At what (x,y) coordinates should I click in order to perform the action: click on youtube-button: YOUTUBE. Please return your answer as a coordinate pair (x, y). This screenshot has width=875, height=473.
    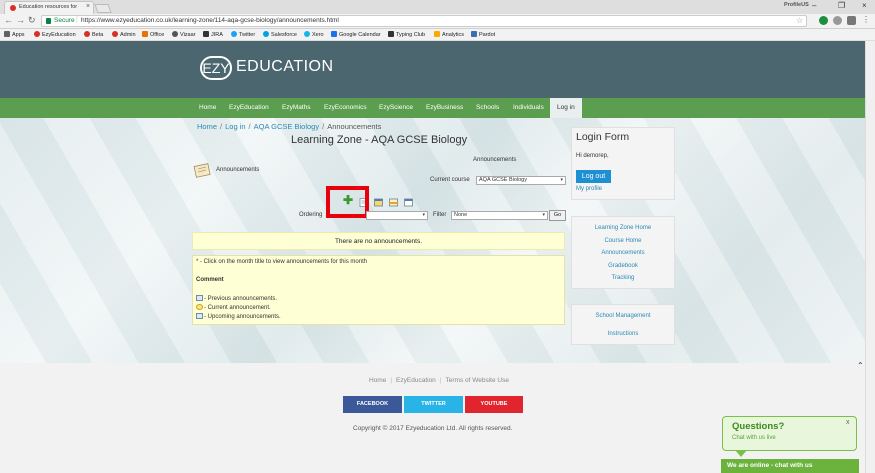
    Looking at the image, I should click on (494, 404).